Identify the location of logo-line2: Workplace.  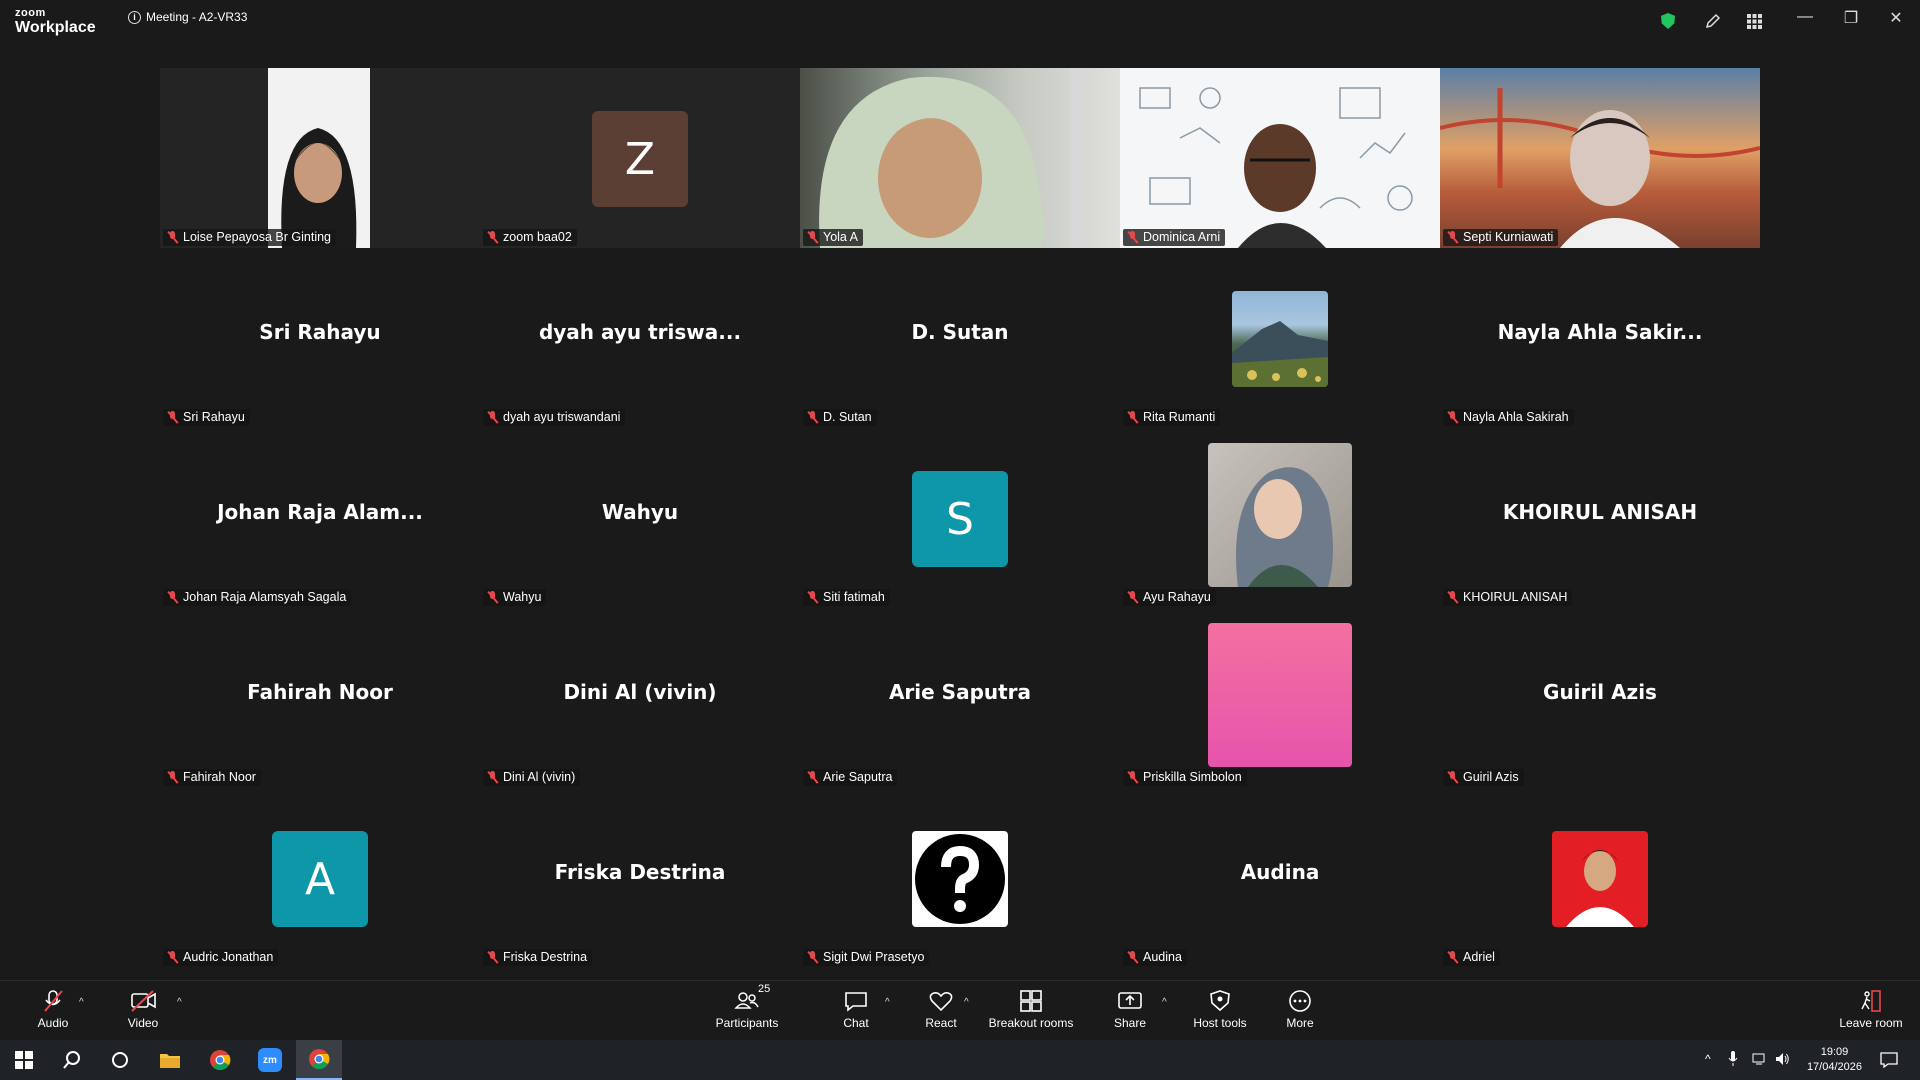
(55, 27).